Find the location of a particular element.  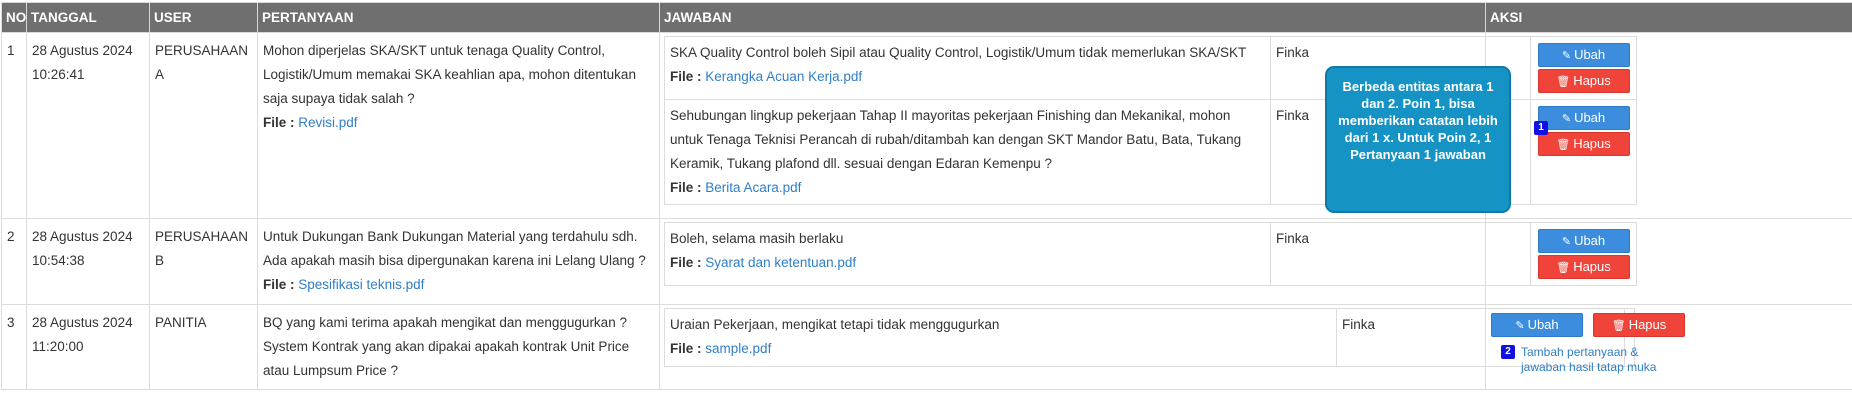

row-no: 1 is located at coordinates (14, 125).